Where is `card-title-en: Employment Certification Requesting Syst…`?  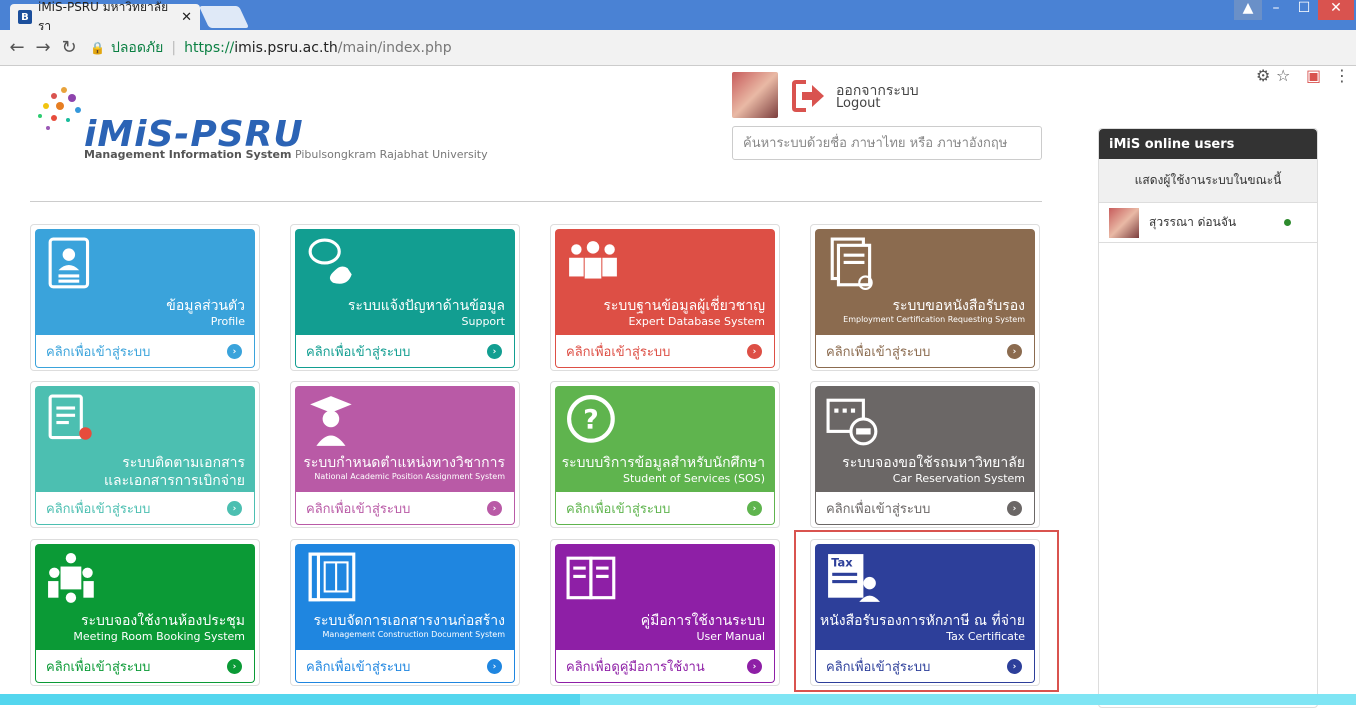
card-title-en: Employment Certification Requesting Syst… is located at coordinates (934, 319).